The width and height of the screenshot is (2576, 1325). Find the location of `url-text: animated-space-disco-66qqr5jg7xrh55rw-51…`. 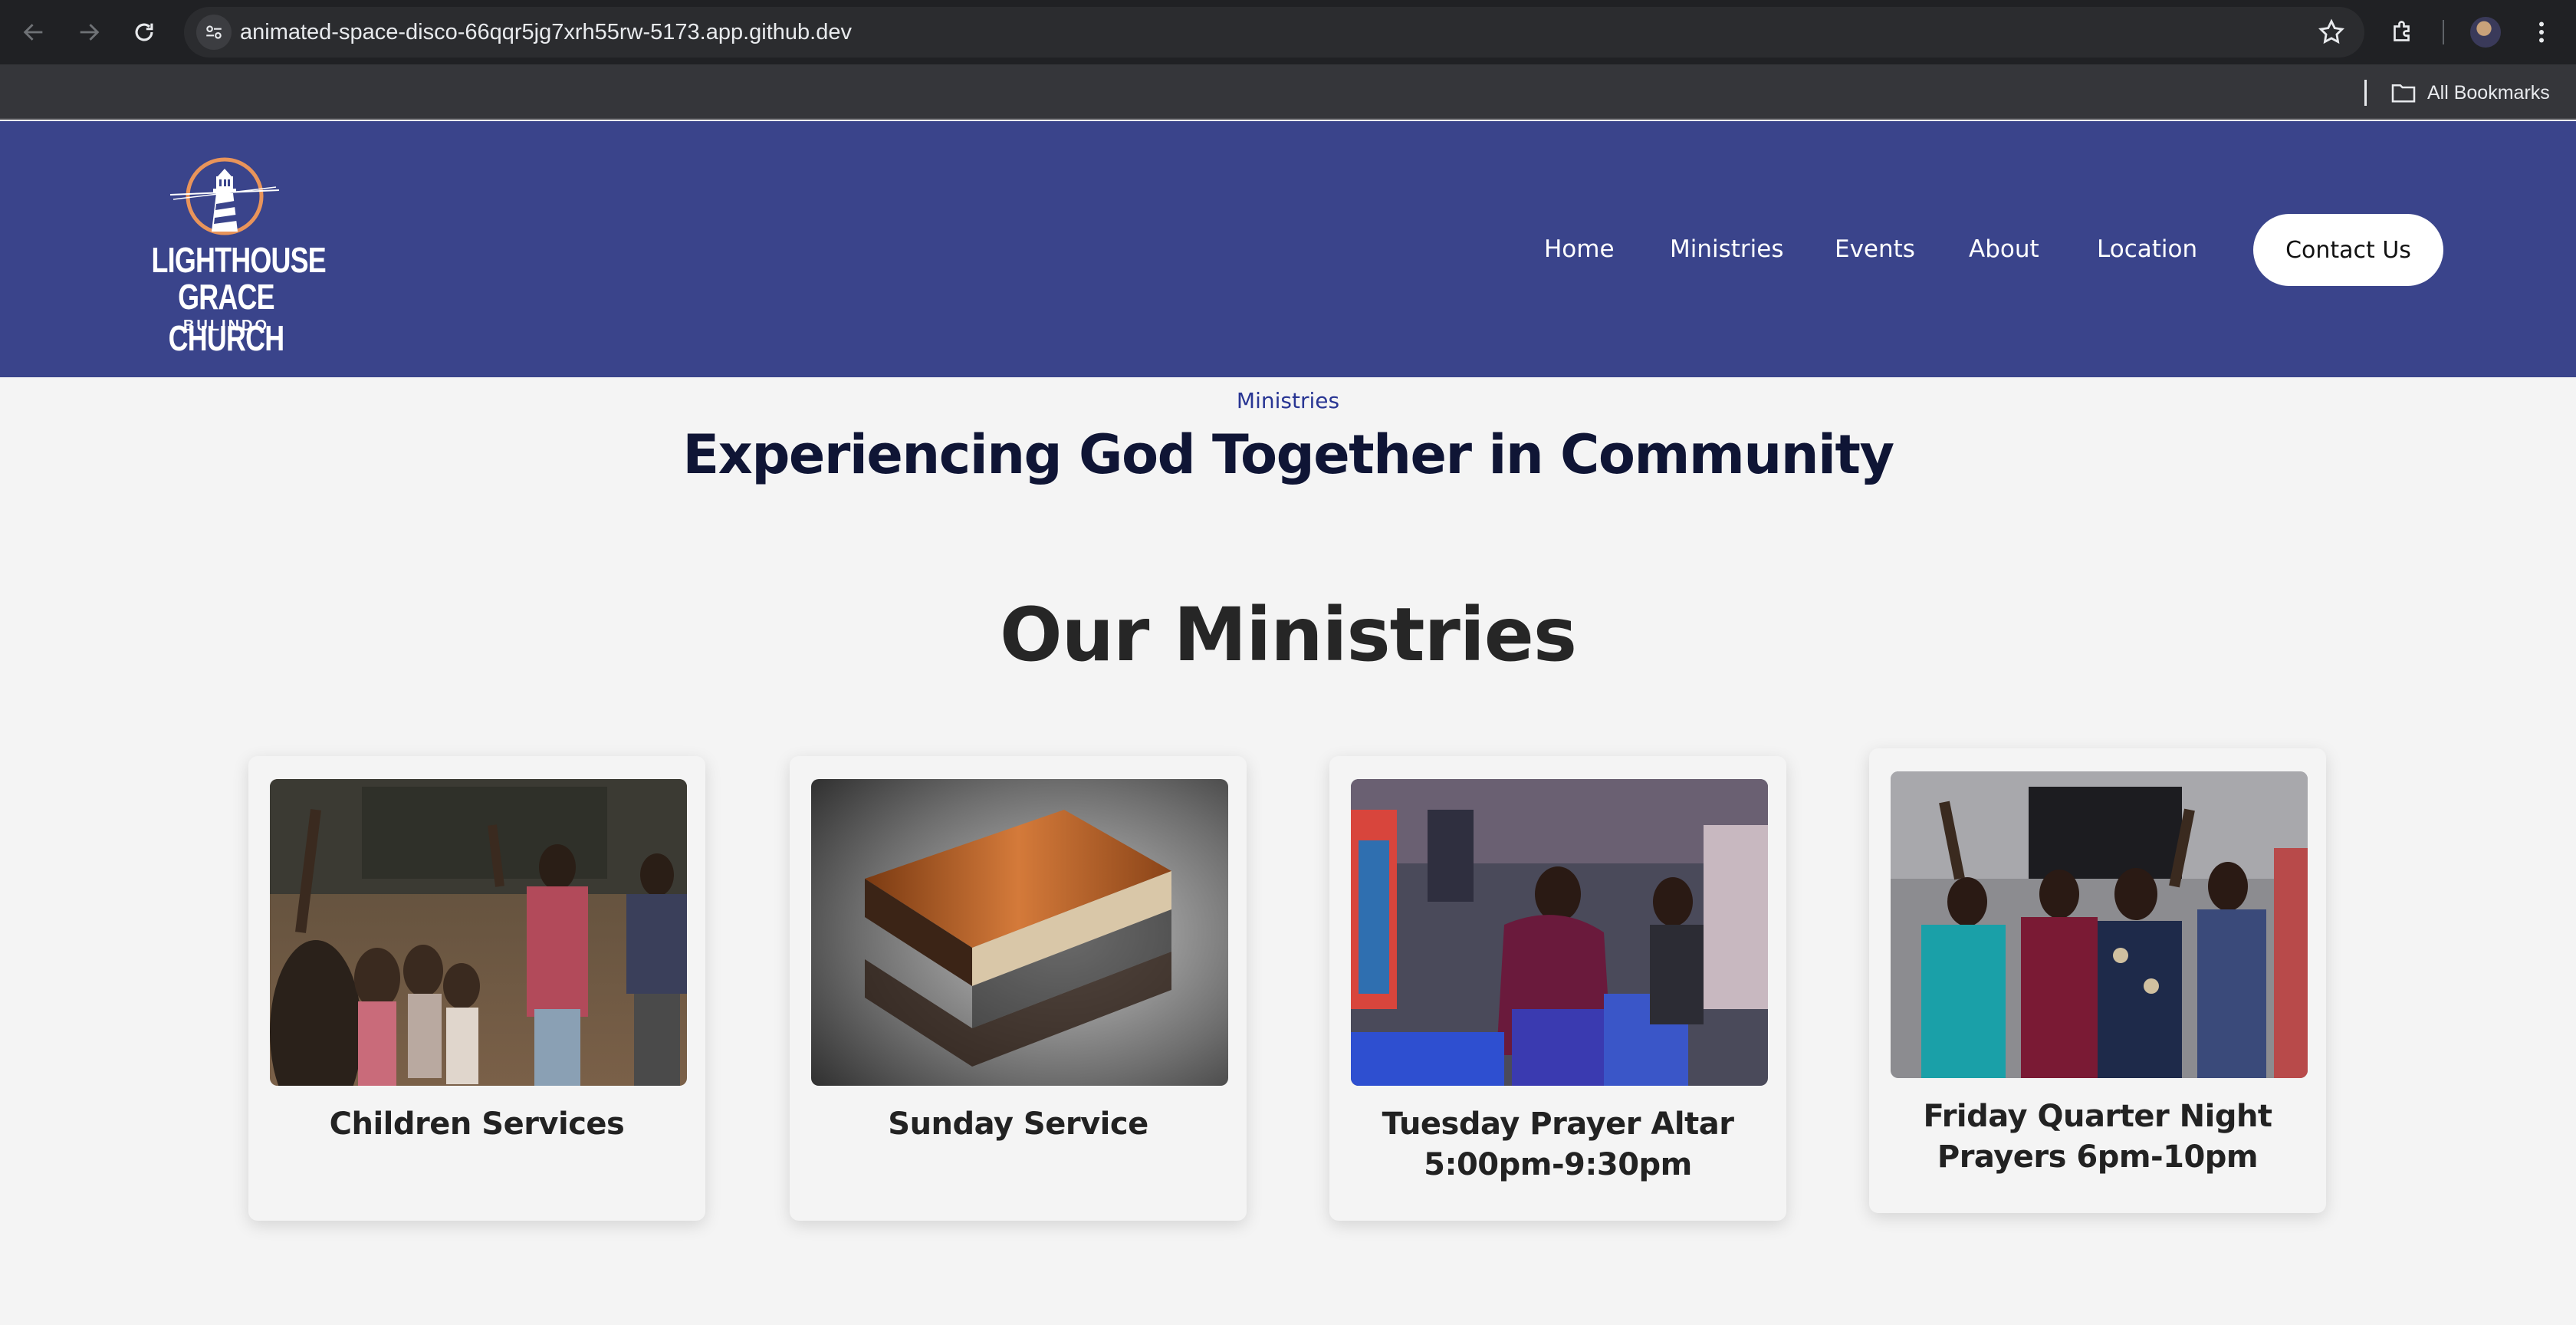

url-text: animated-space-disco-66qqr5jg7xrh55rw-51… is located at coordinates (546, 32).